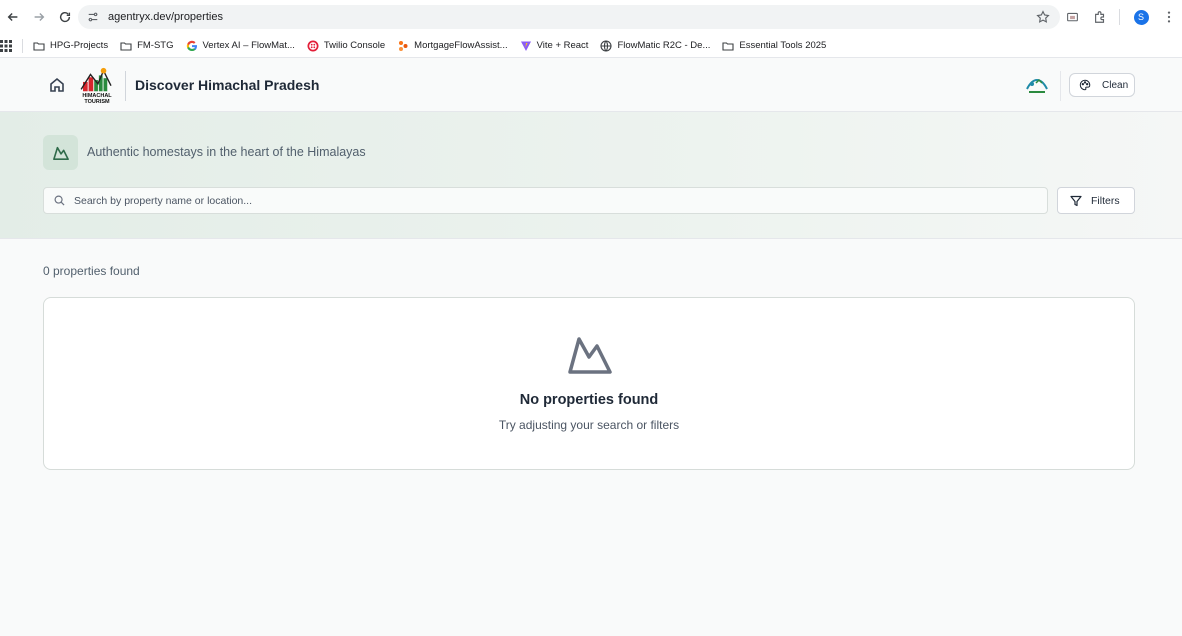 The height and width of the screenshot is (636, 1182). I want to click on profile-avatar: S, so click(1141, 17).